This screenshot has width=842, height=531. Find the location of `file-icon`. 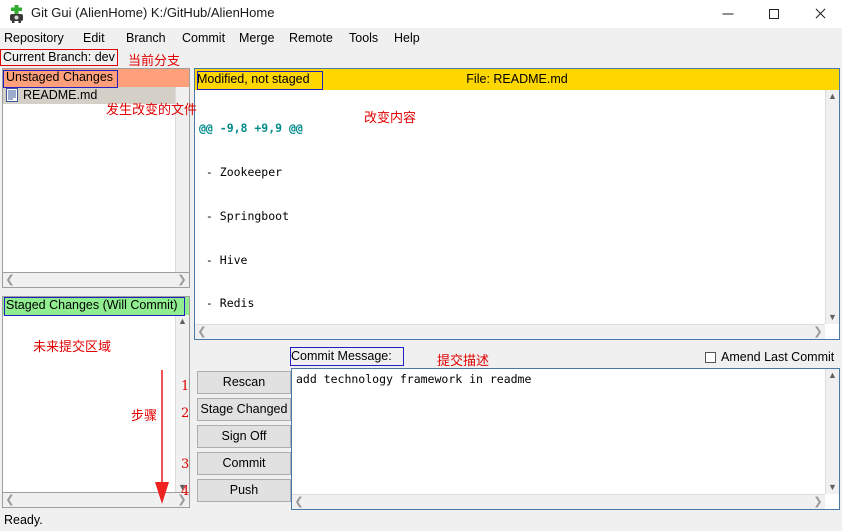

file-icon is located at coordinates (12, 95).